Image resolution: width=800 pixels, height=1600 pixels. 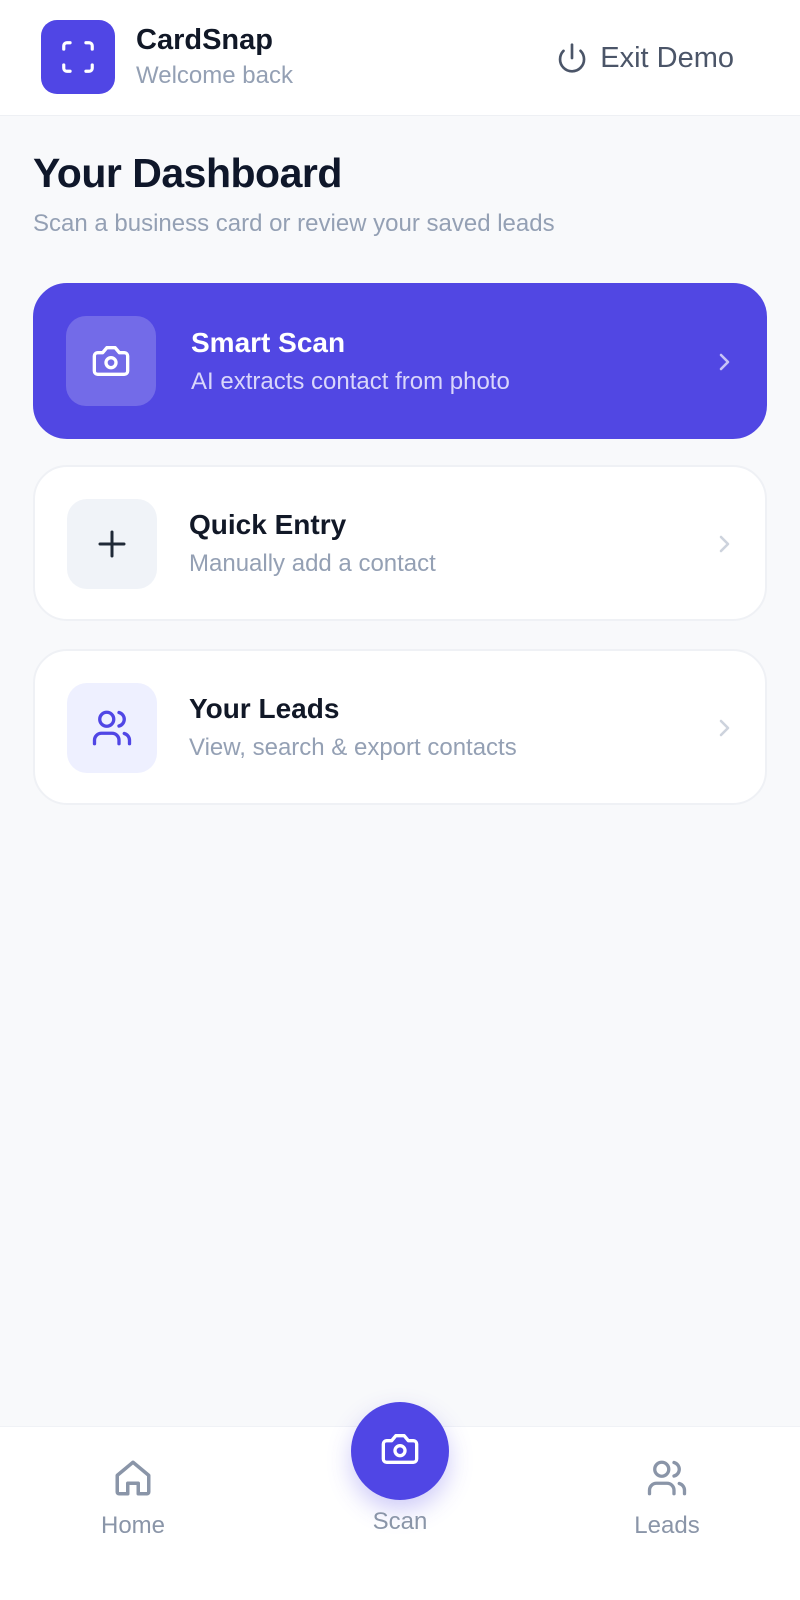 I want to click on nav-home-label: Home, so click(x=133, y=1525).